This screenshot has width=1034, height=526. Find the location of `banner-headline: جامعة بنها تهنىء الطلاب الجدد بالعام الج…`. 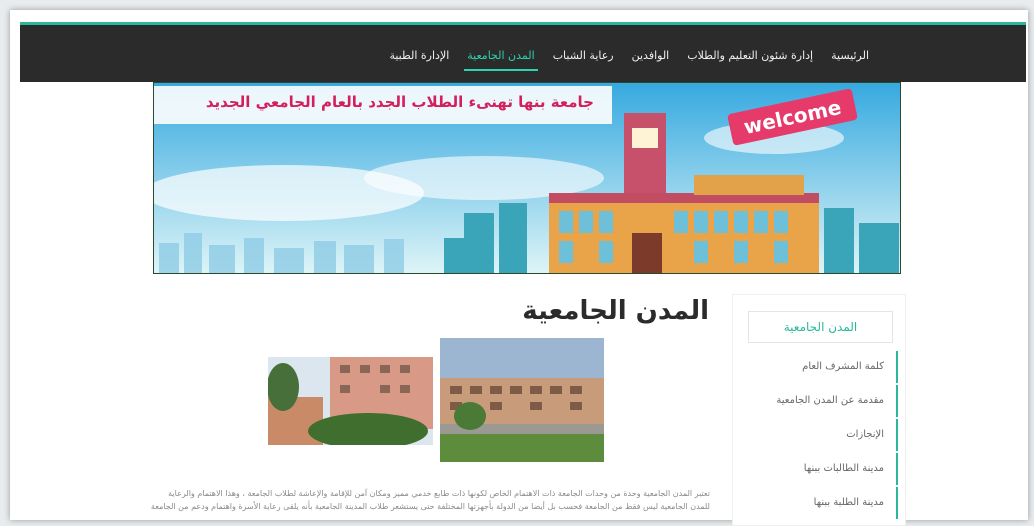

banner-headline: جامعة بنها تهنىء الطلاب الجدد بالعام الج… is located at coordinates (399, 102).